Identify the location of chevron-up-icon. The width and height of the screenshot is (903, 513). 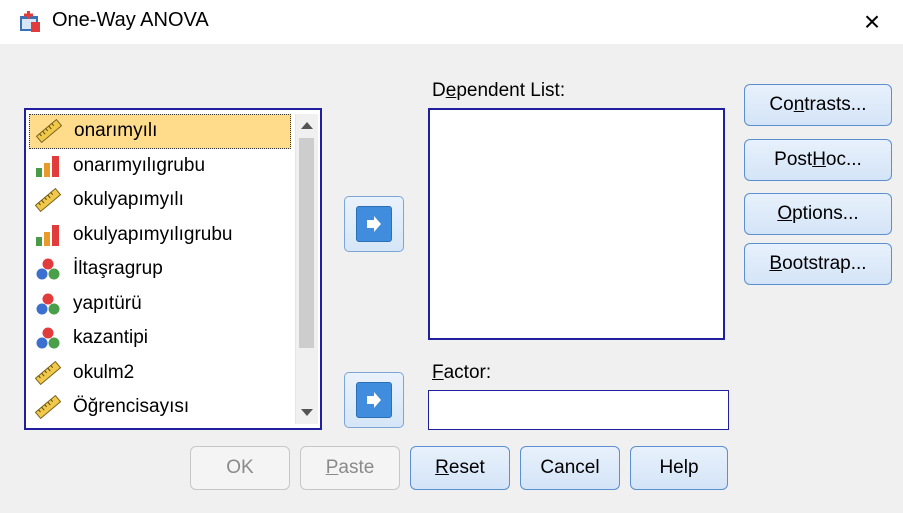
(307, 125).